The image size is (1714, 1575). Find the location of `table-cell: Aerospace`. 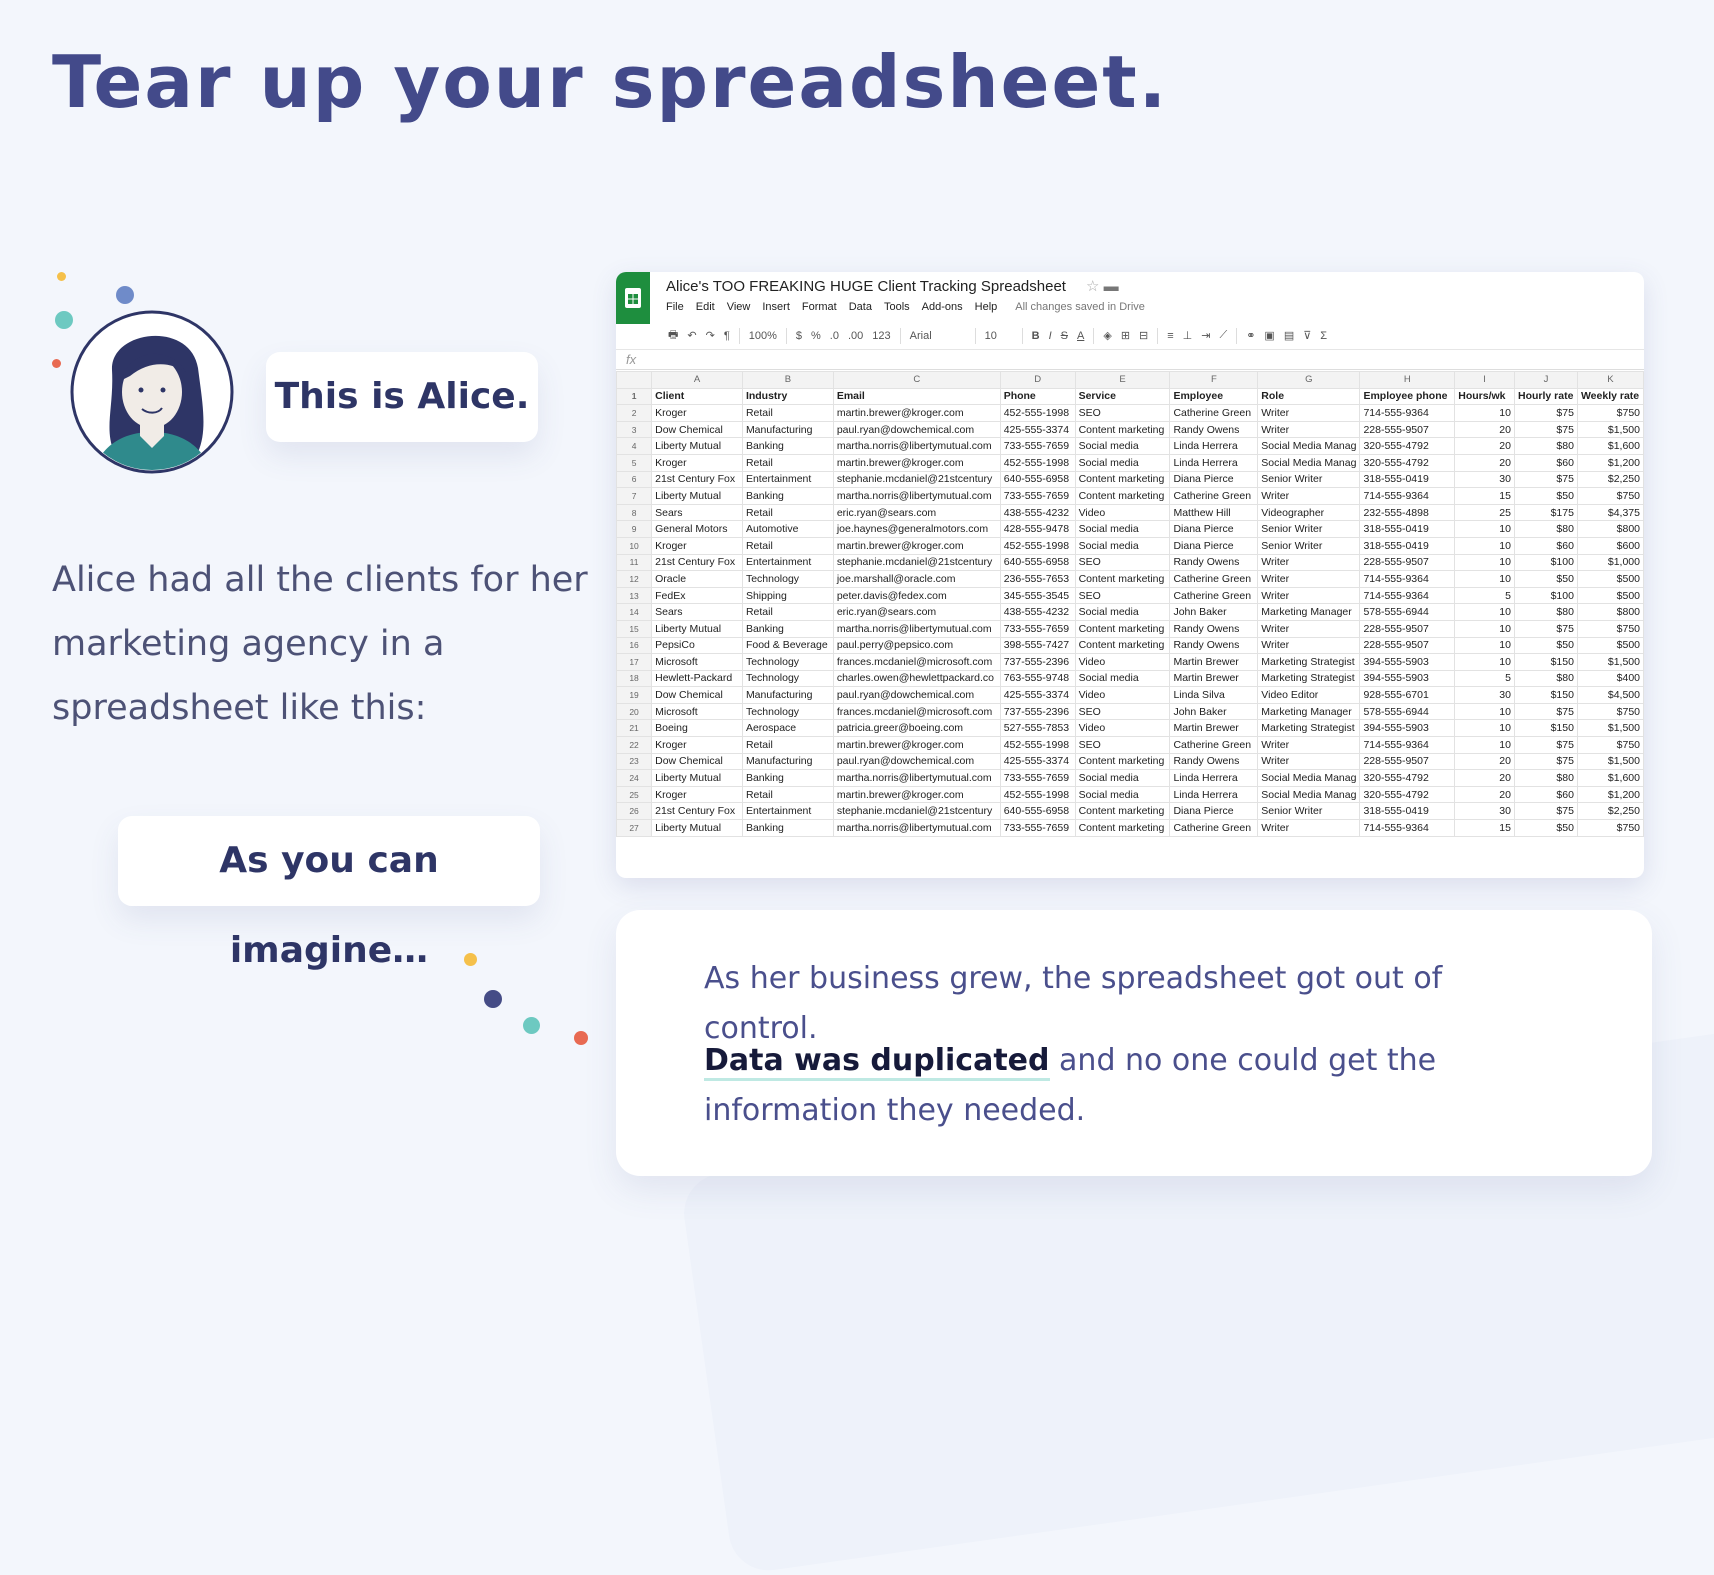

table-cell: Aerospace is located at coordinates (787, 728).